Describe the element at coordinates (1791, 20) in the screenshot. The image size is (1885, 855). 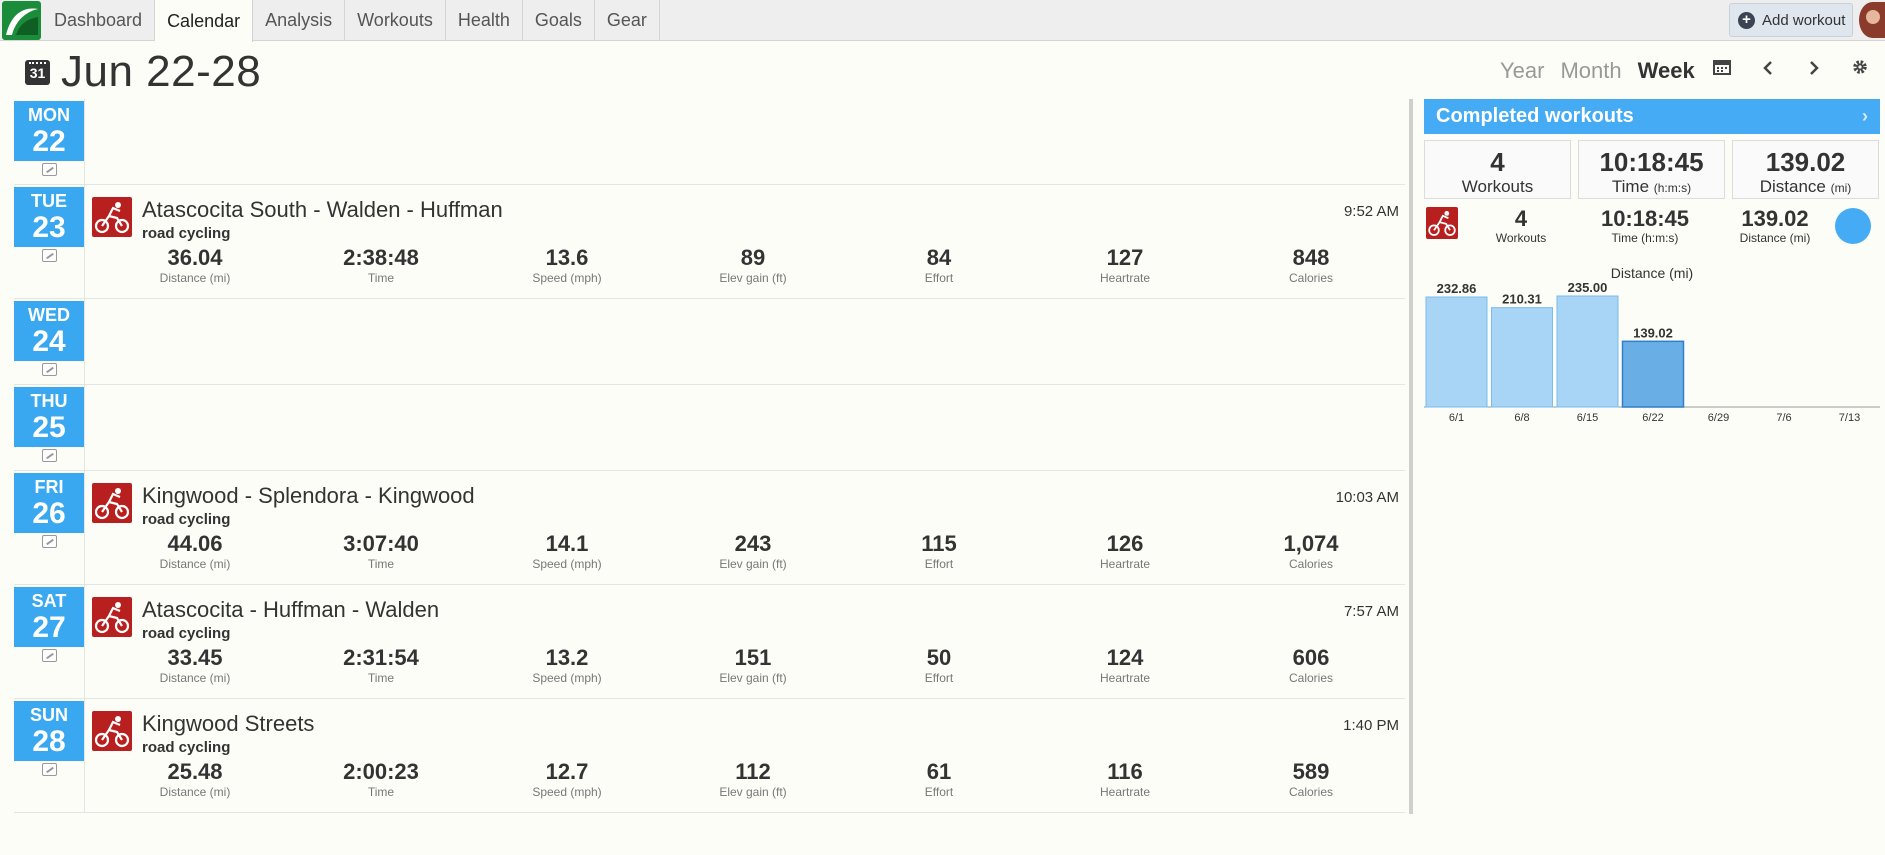
I see `add-workout-button: + Add workout` at that location.